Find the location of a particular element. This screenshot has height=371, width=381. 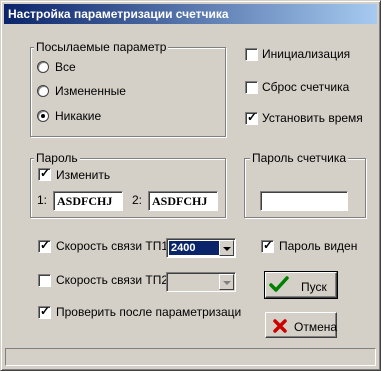

meter-password-legend: Пароль счетчика is located at coordinates (299, 158).